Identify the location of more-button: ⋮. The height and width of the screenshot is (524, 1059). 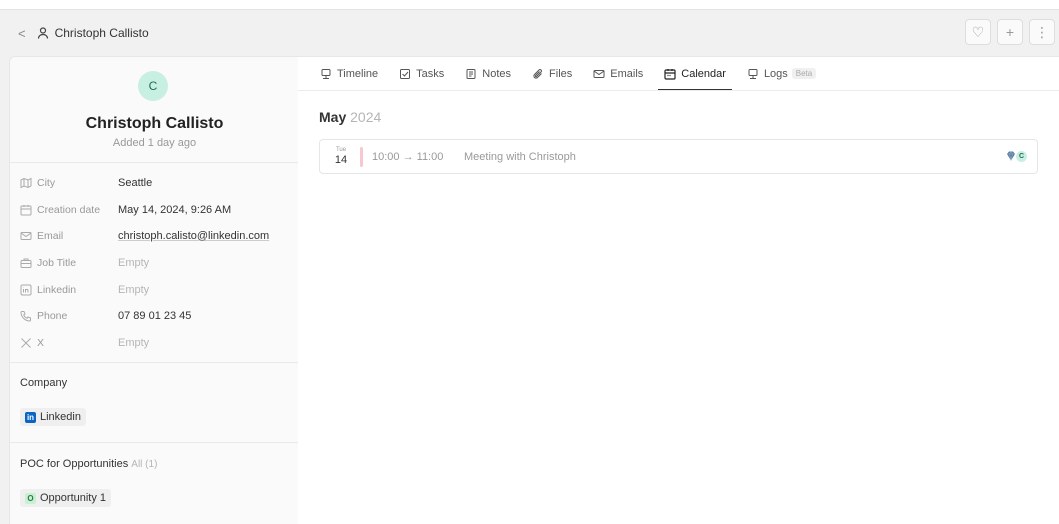
(1042, 32).